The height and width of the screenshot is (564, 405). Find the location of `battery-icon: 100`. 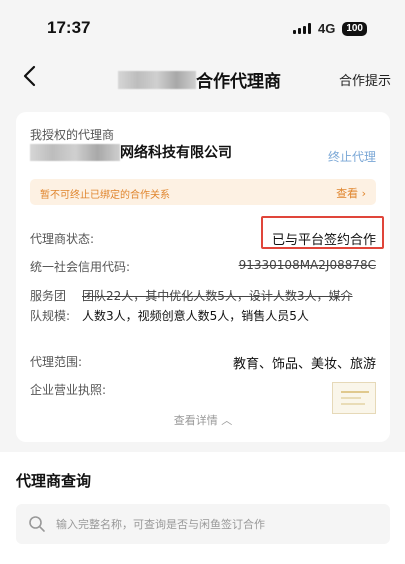

battery-icon: 100 is located at coordinates (354, 28).